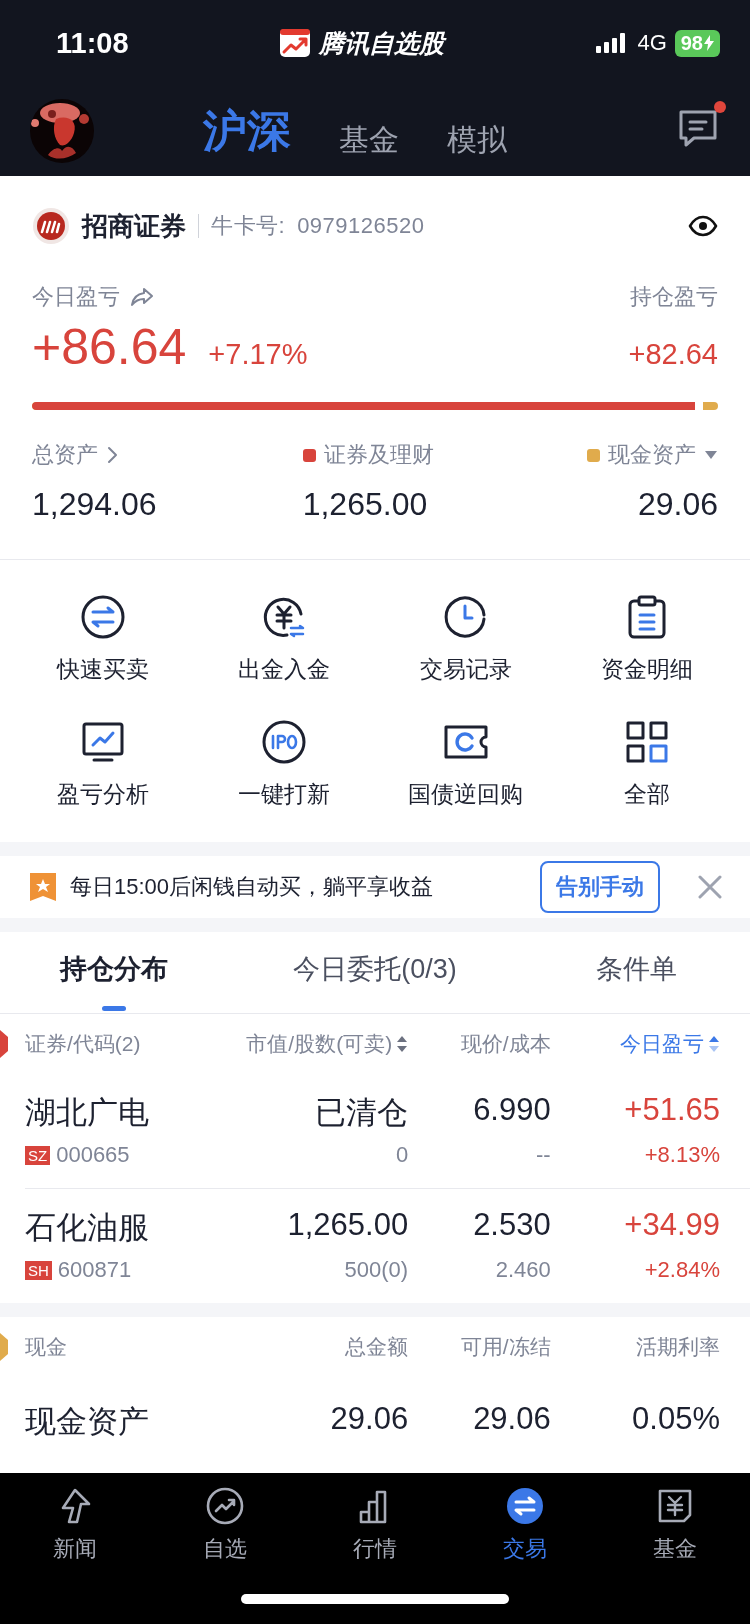 This screenshot has width=750, height=1624. I want to click on column-header: 现金, so click(46, 1347).